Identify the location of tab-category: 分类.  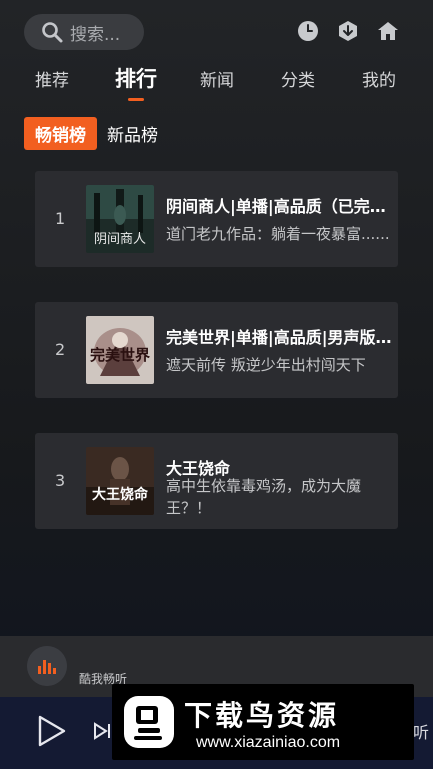
(298, 78).